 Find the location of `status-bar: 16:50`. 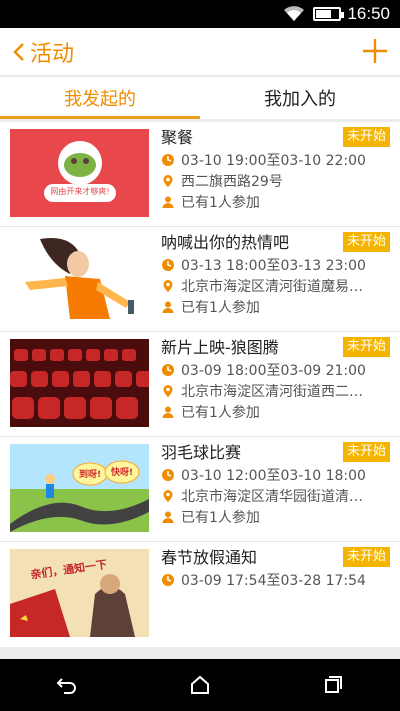

status-bar: 16:50 is located at coordinates (200, 14).